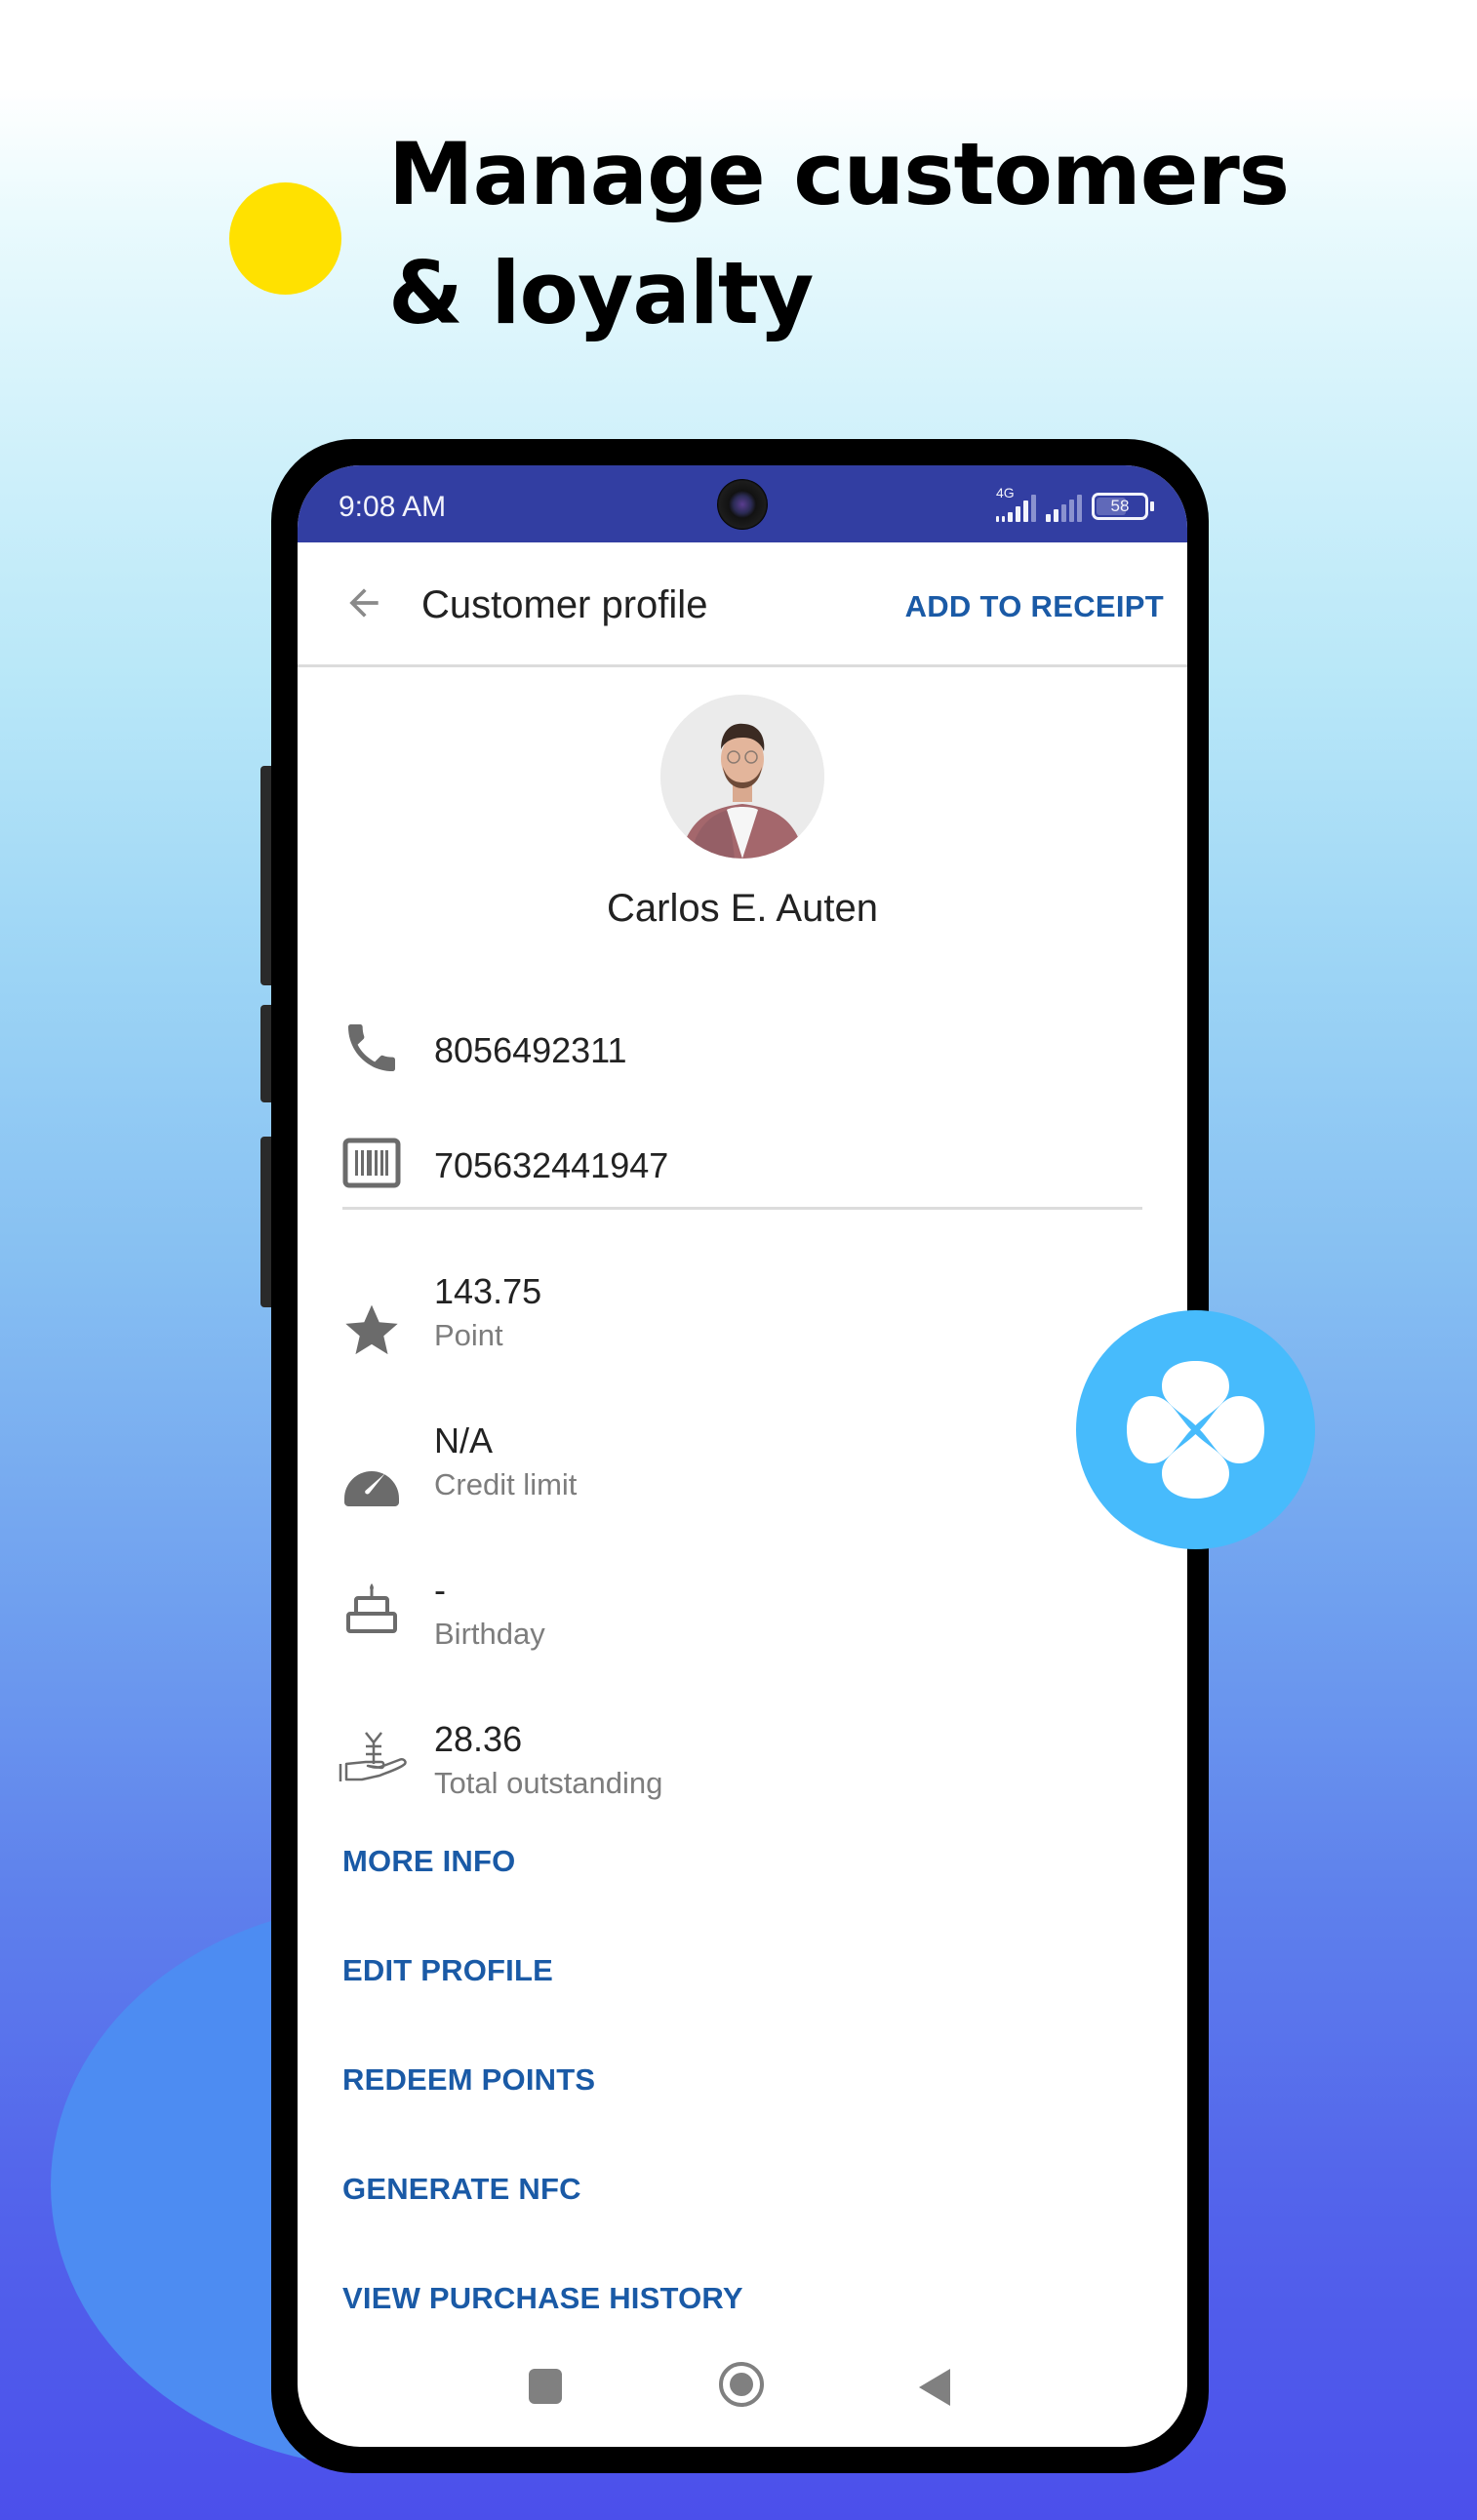 This screenshot has width=1477, height=2520. I want to click on total-outstanding-label: Total outstanding, so click(548, 1783).